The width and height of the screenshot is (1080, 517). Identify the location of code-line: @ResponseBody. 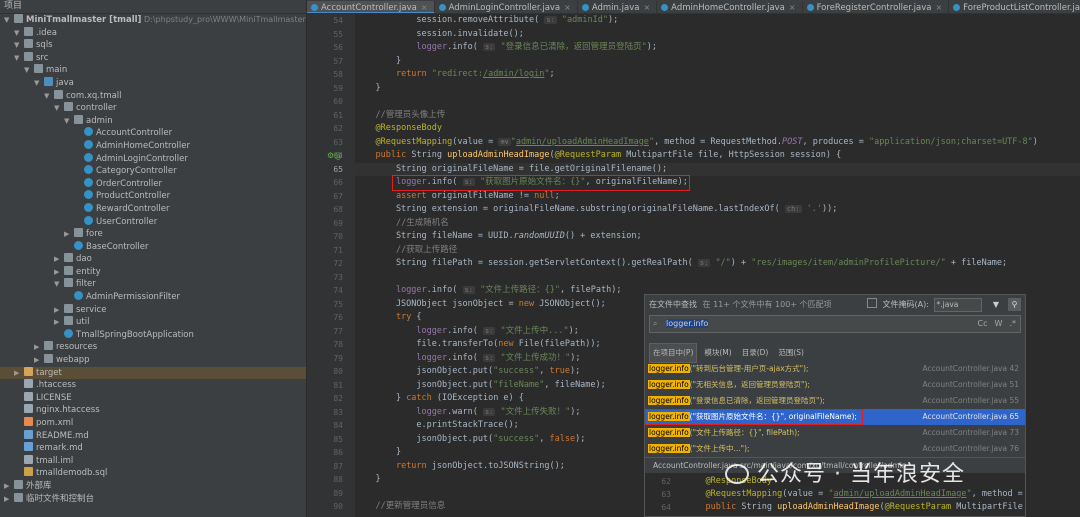
(717, 129).